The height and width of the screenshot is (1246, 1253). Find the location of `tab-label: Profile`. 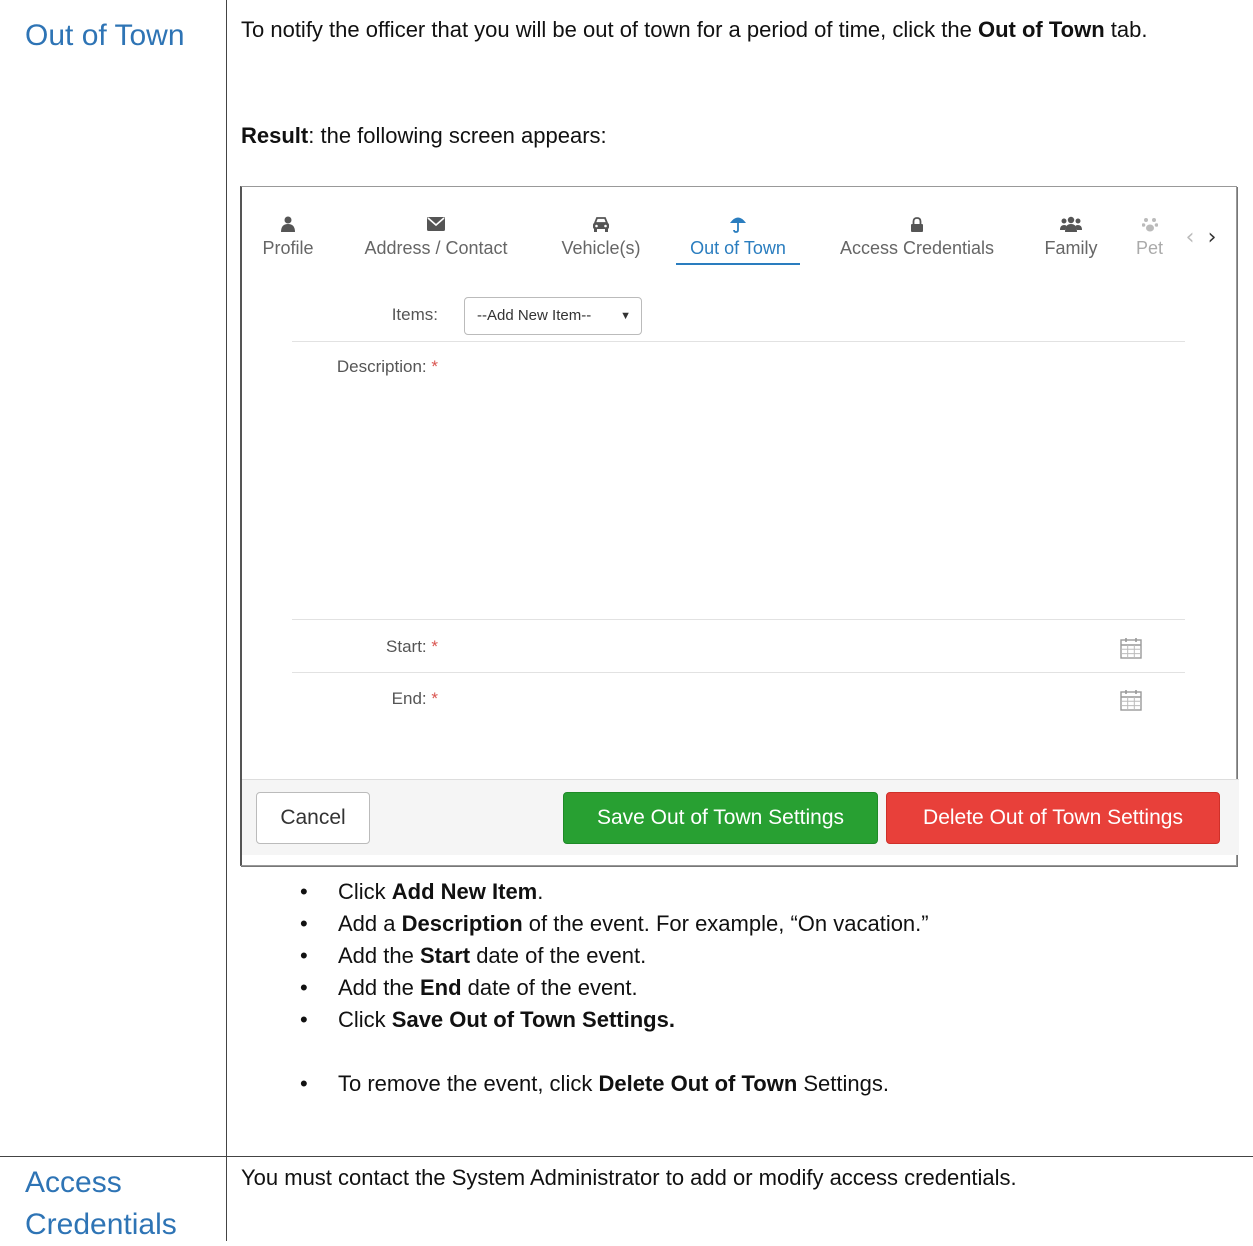

tab-label: Profile is located at coordinates (288, 248).